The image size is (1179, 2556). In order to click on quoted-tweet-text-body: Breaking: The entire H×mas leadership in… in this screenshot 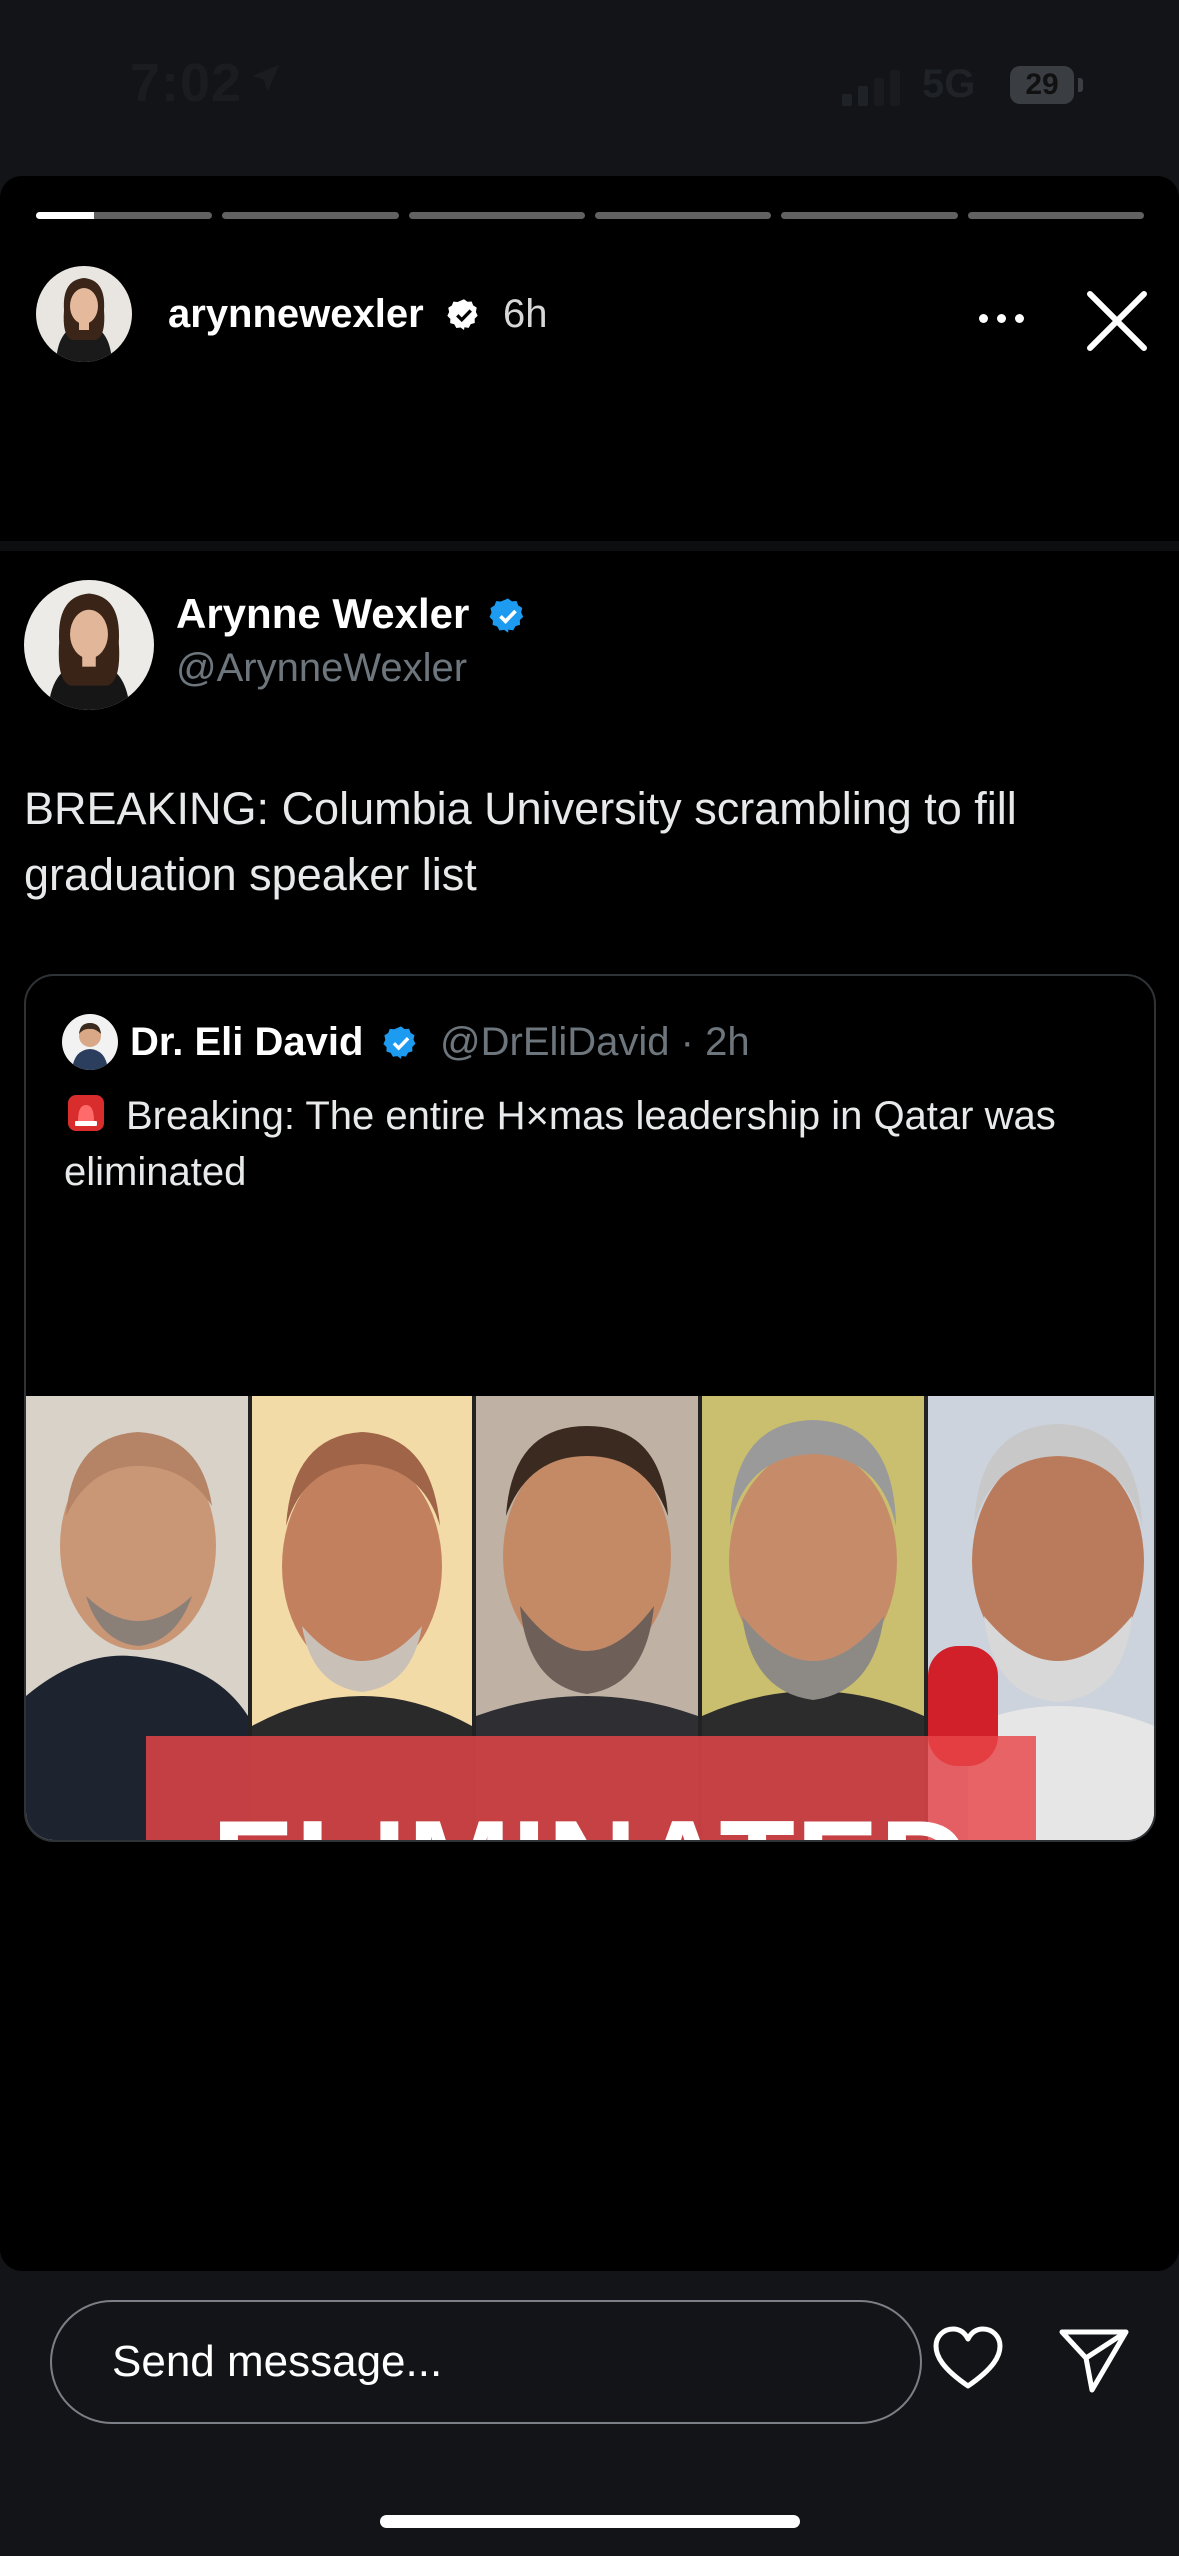, I will do `click(560, 1144)`.